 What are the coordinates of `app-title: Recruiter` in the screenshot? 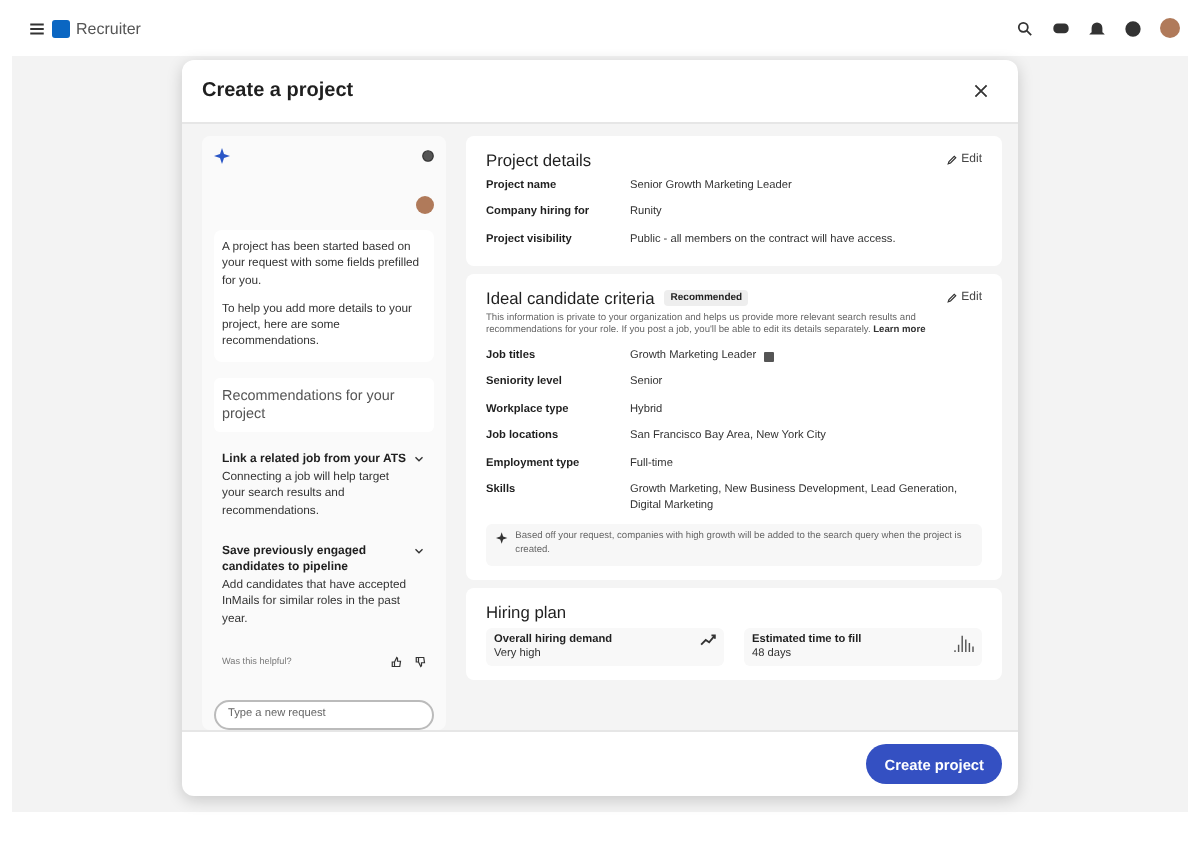 It's located at (108, 28).